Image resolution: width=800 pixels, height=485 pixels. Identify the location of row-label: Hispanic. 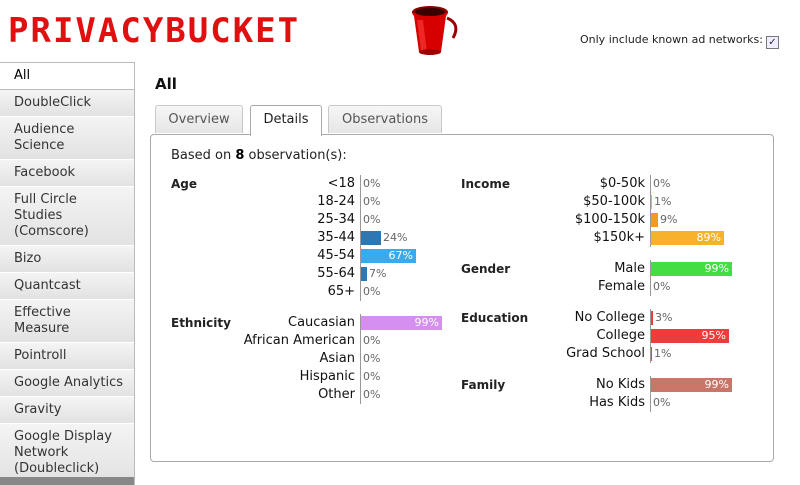
(327, 376).